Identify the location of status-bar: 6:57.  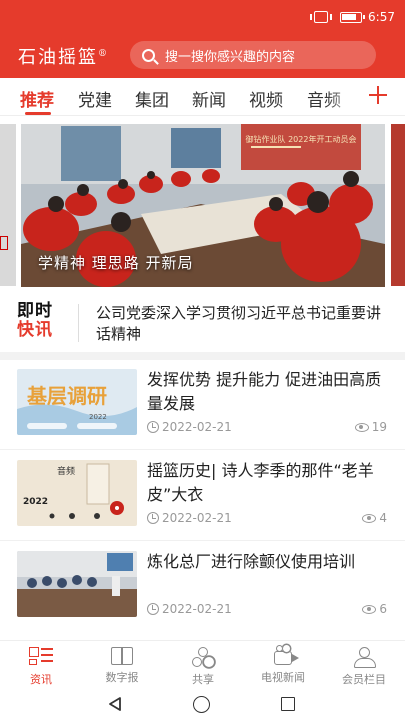
(202, 18).